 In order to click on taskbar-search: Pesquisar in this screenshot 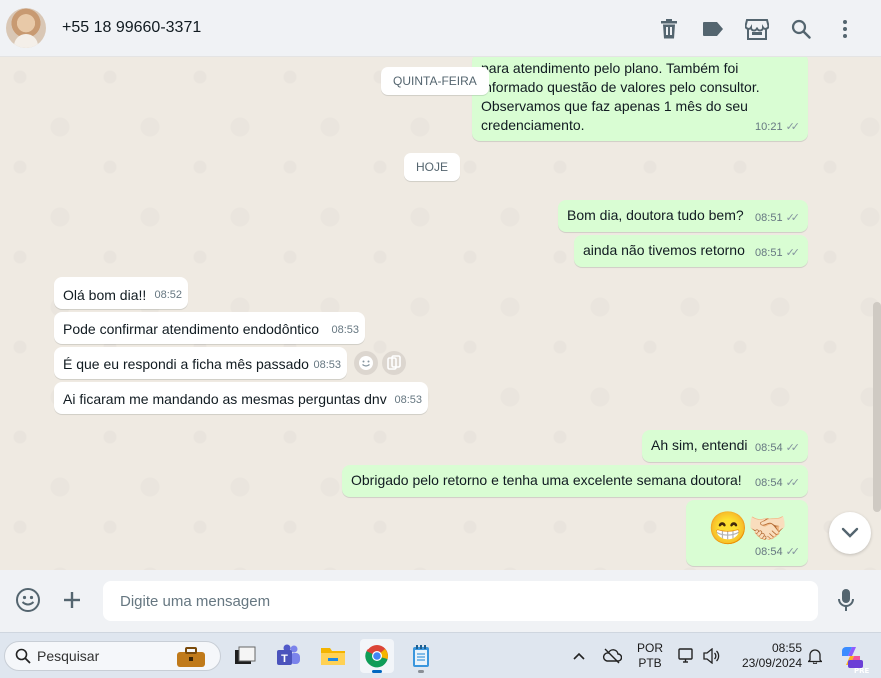, I will do `click(112, 656)`.